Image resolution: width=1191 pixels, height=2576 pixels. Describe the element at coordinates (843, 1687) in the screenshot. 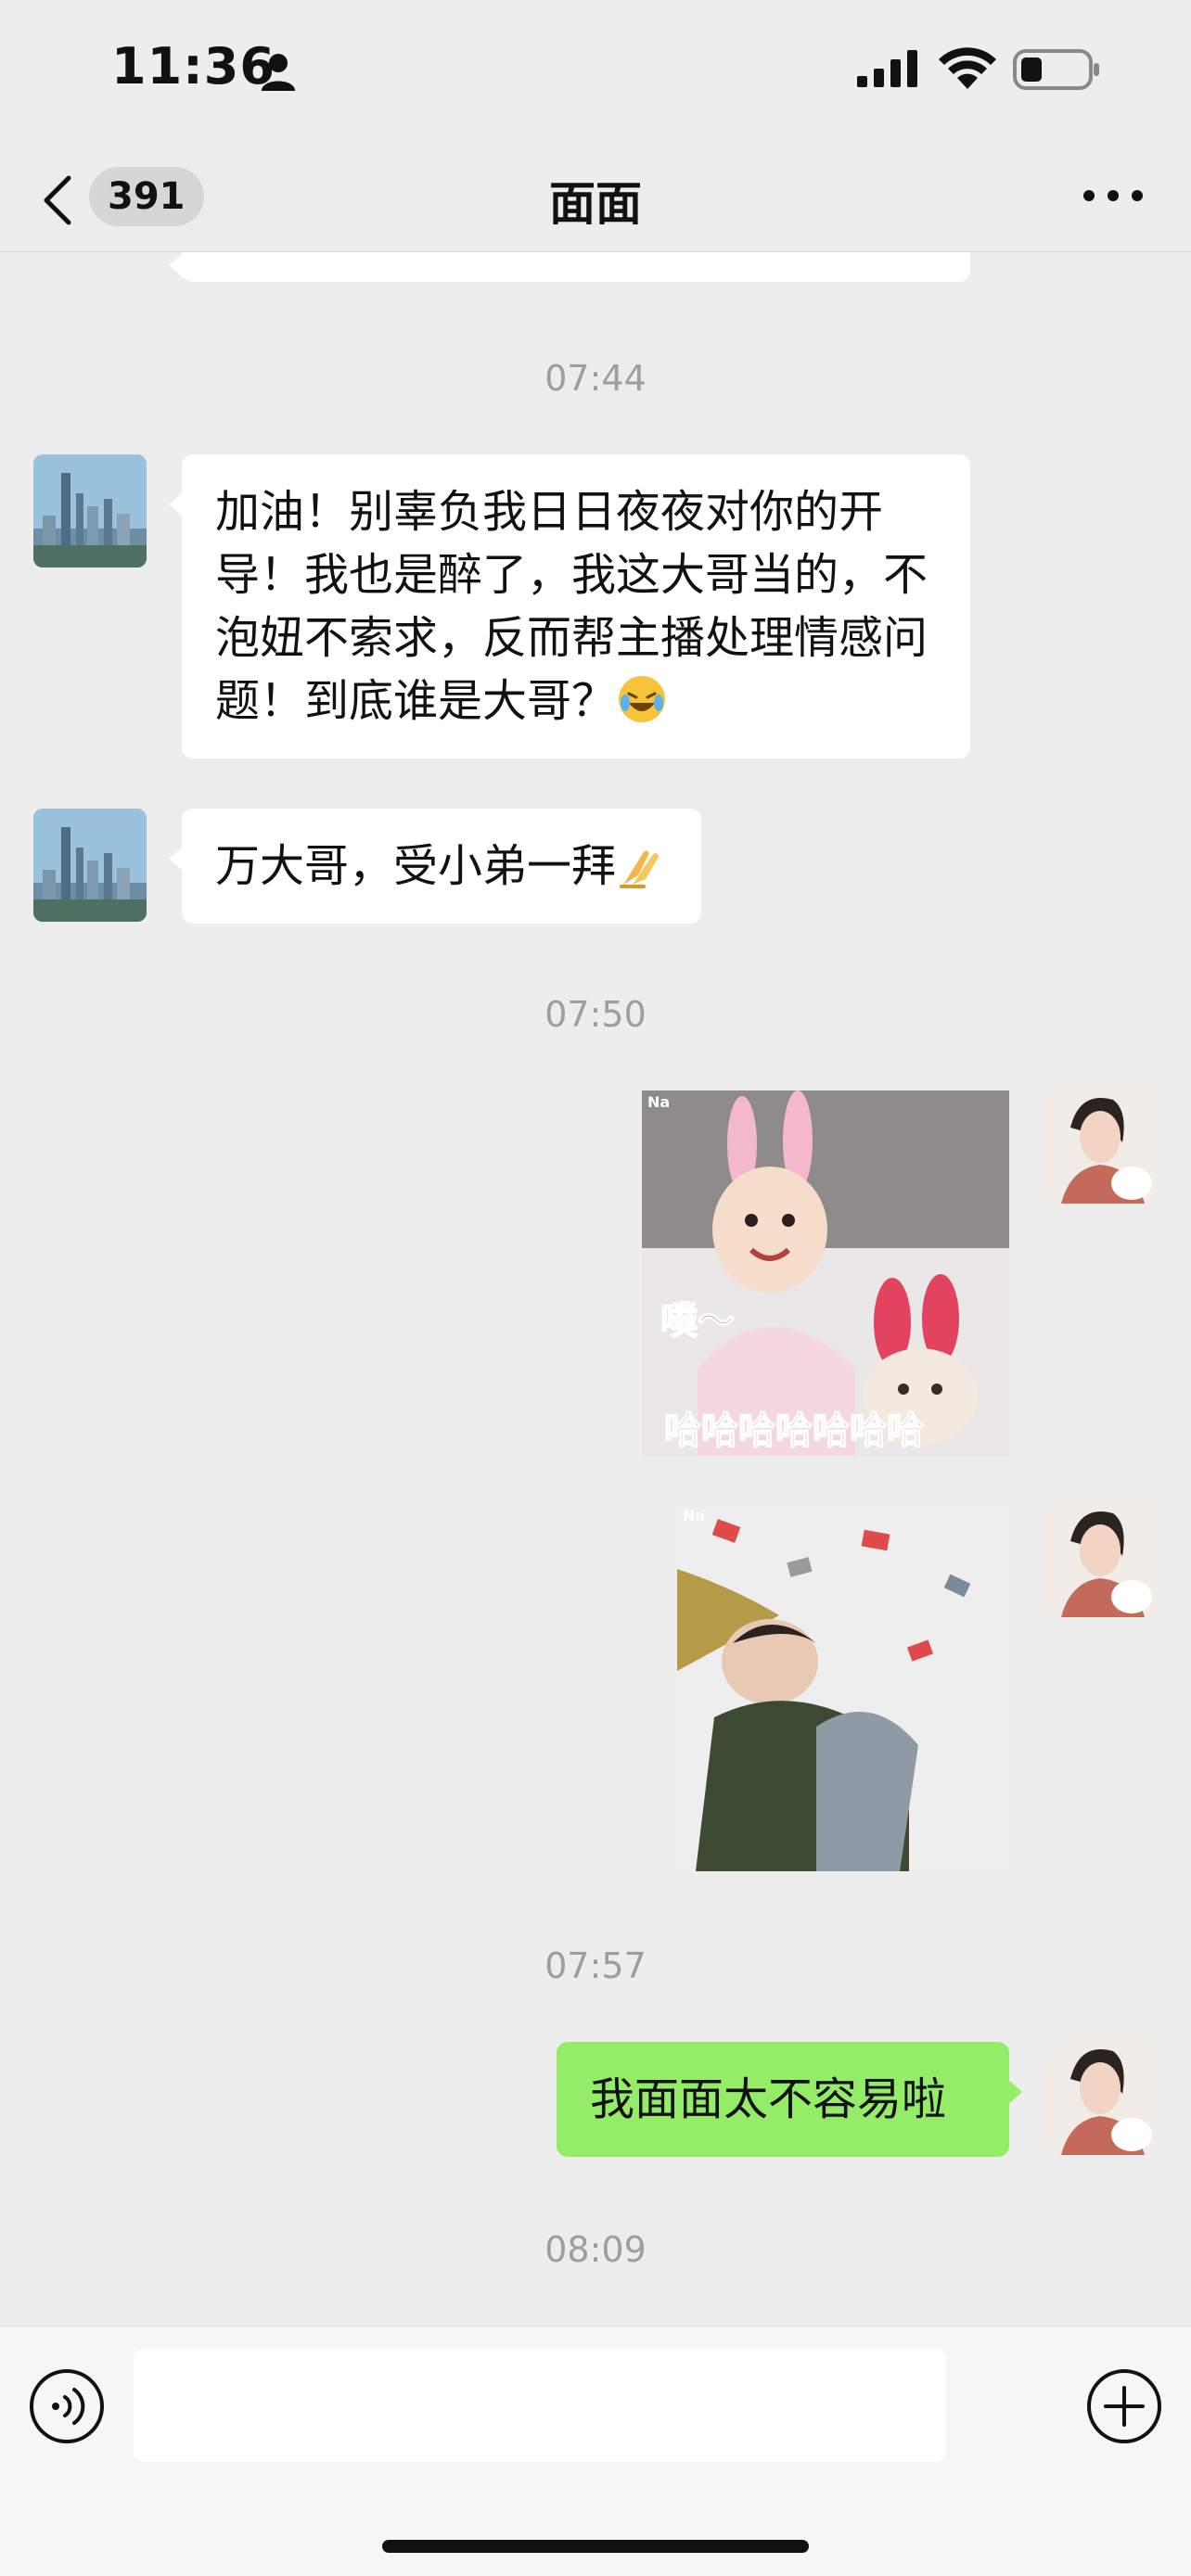

I see `sticker-image: Na` at that location.